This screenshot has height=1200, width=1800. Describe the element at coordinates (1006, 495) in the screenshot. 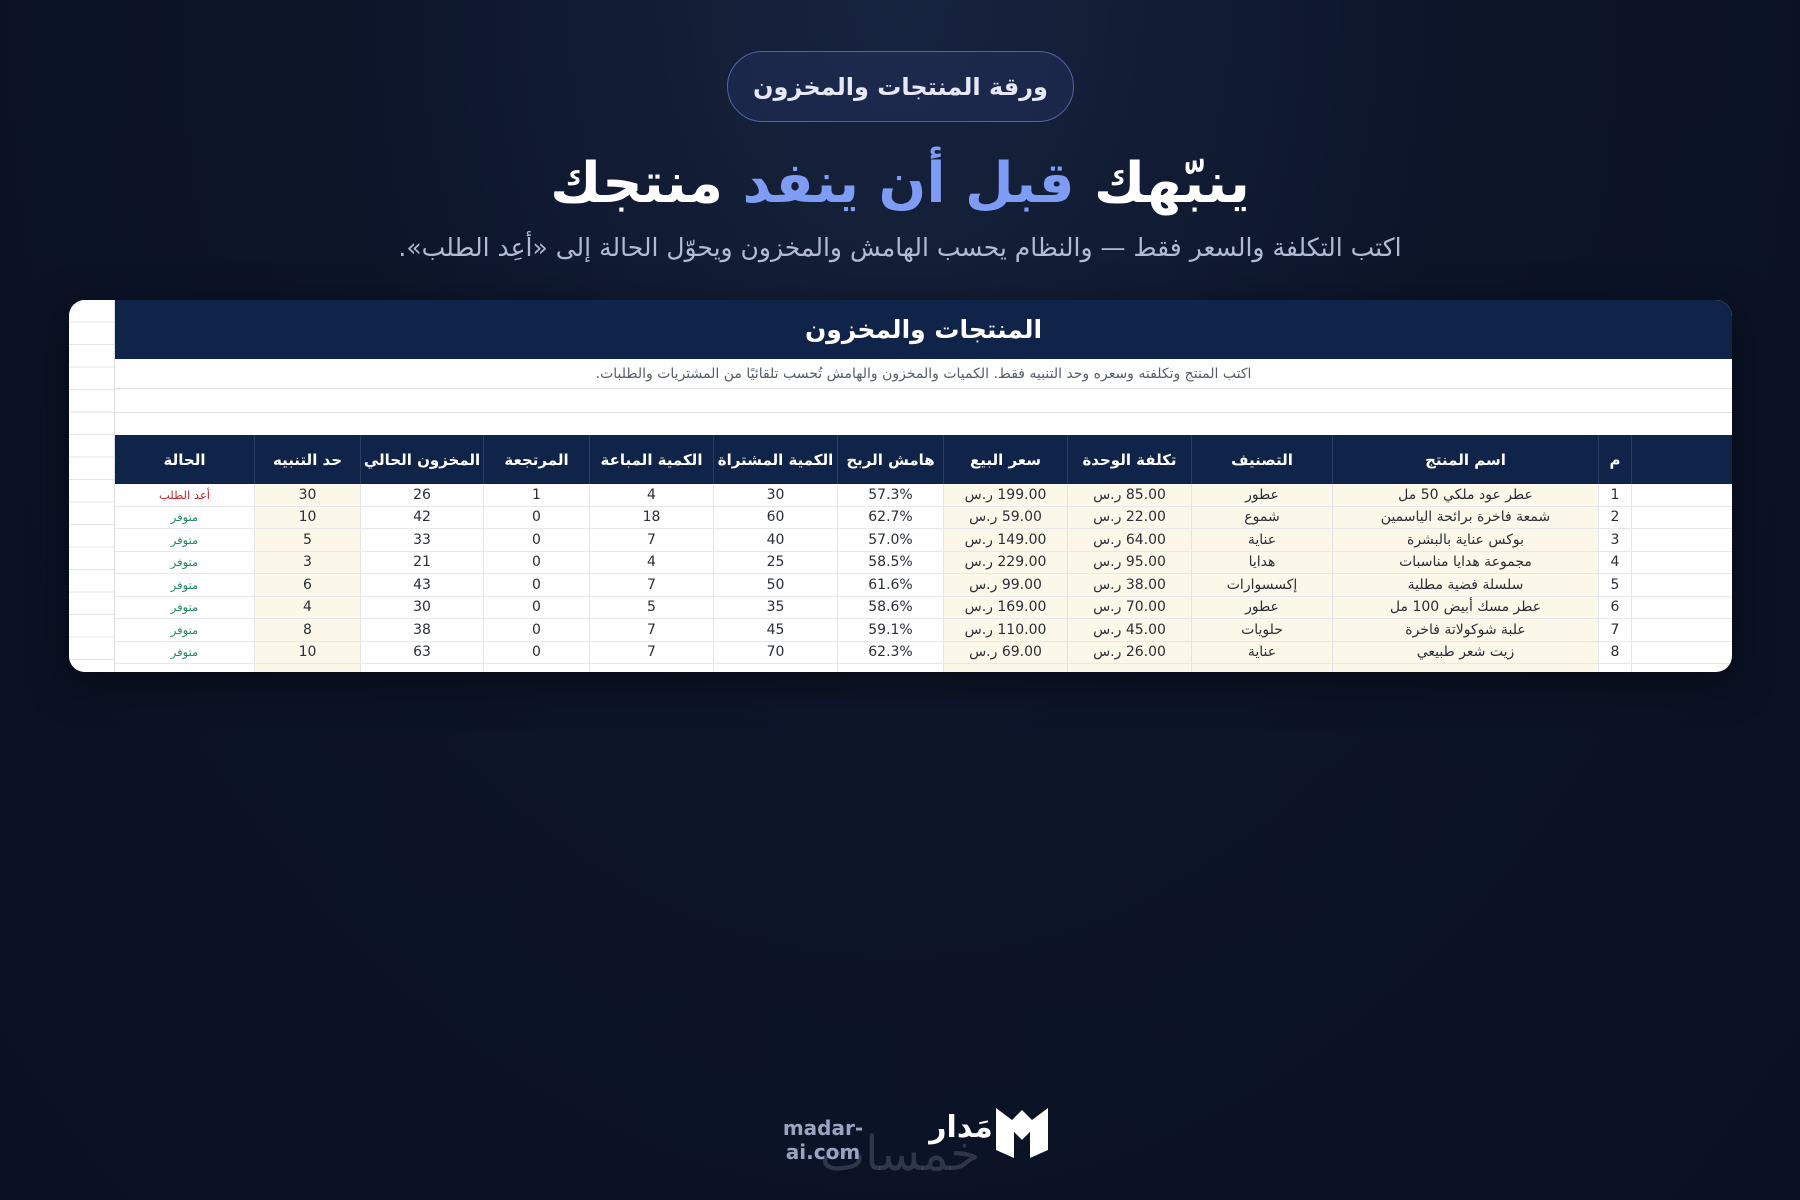

I see `cell-price: 199.00 ر.س` at that location.